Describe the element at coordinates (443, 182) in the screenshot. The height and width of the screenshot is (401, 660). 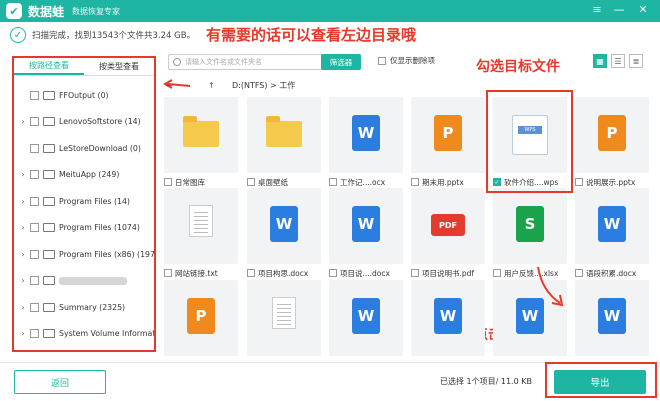
I see `file-name: 期末用.pptx` at that location.